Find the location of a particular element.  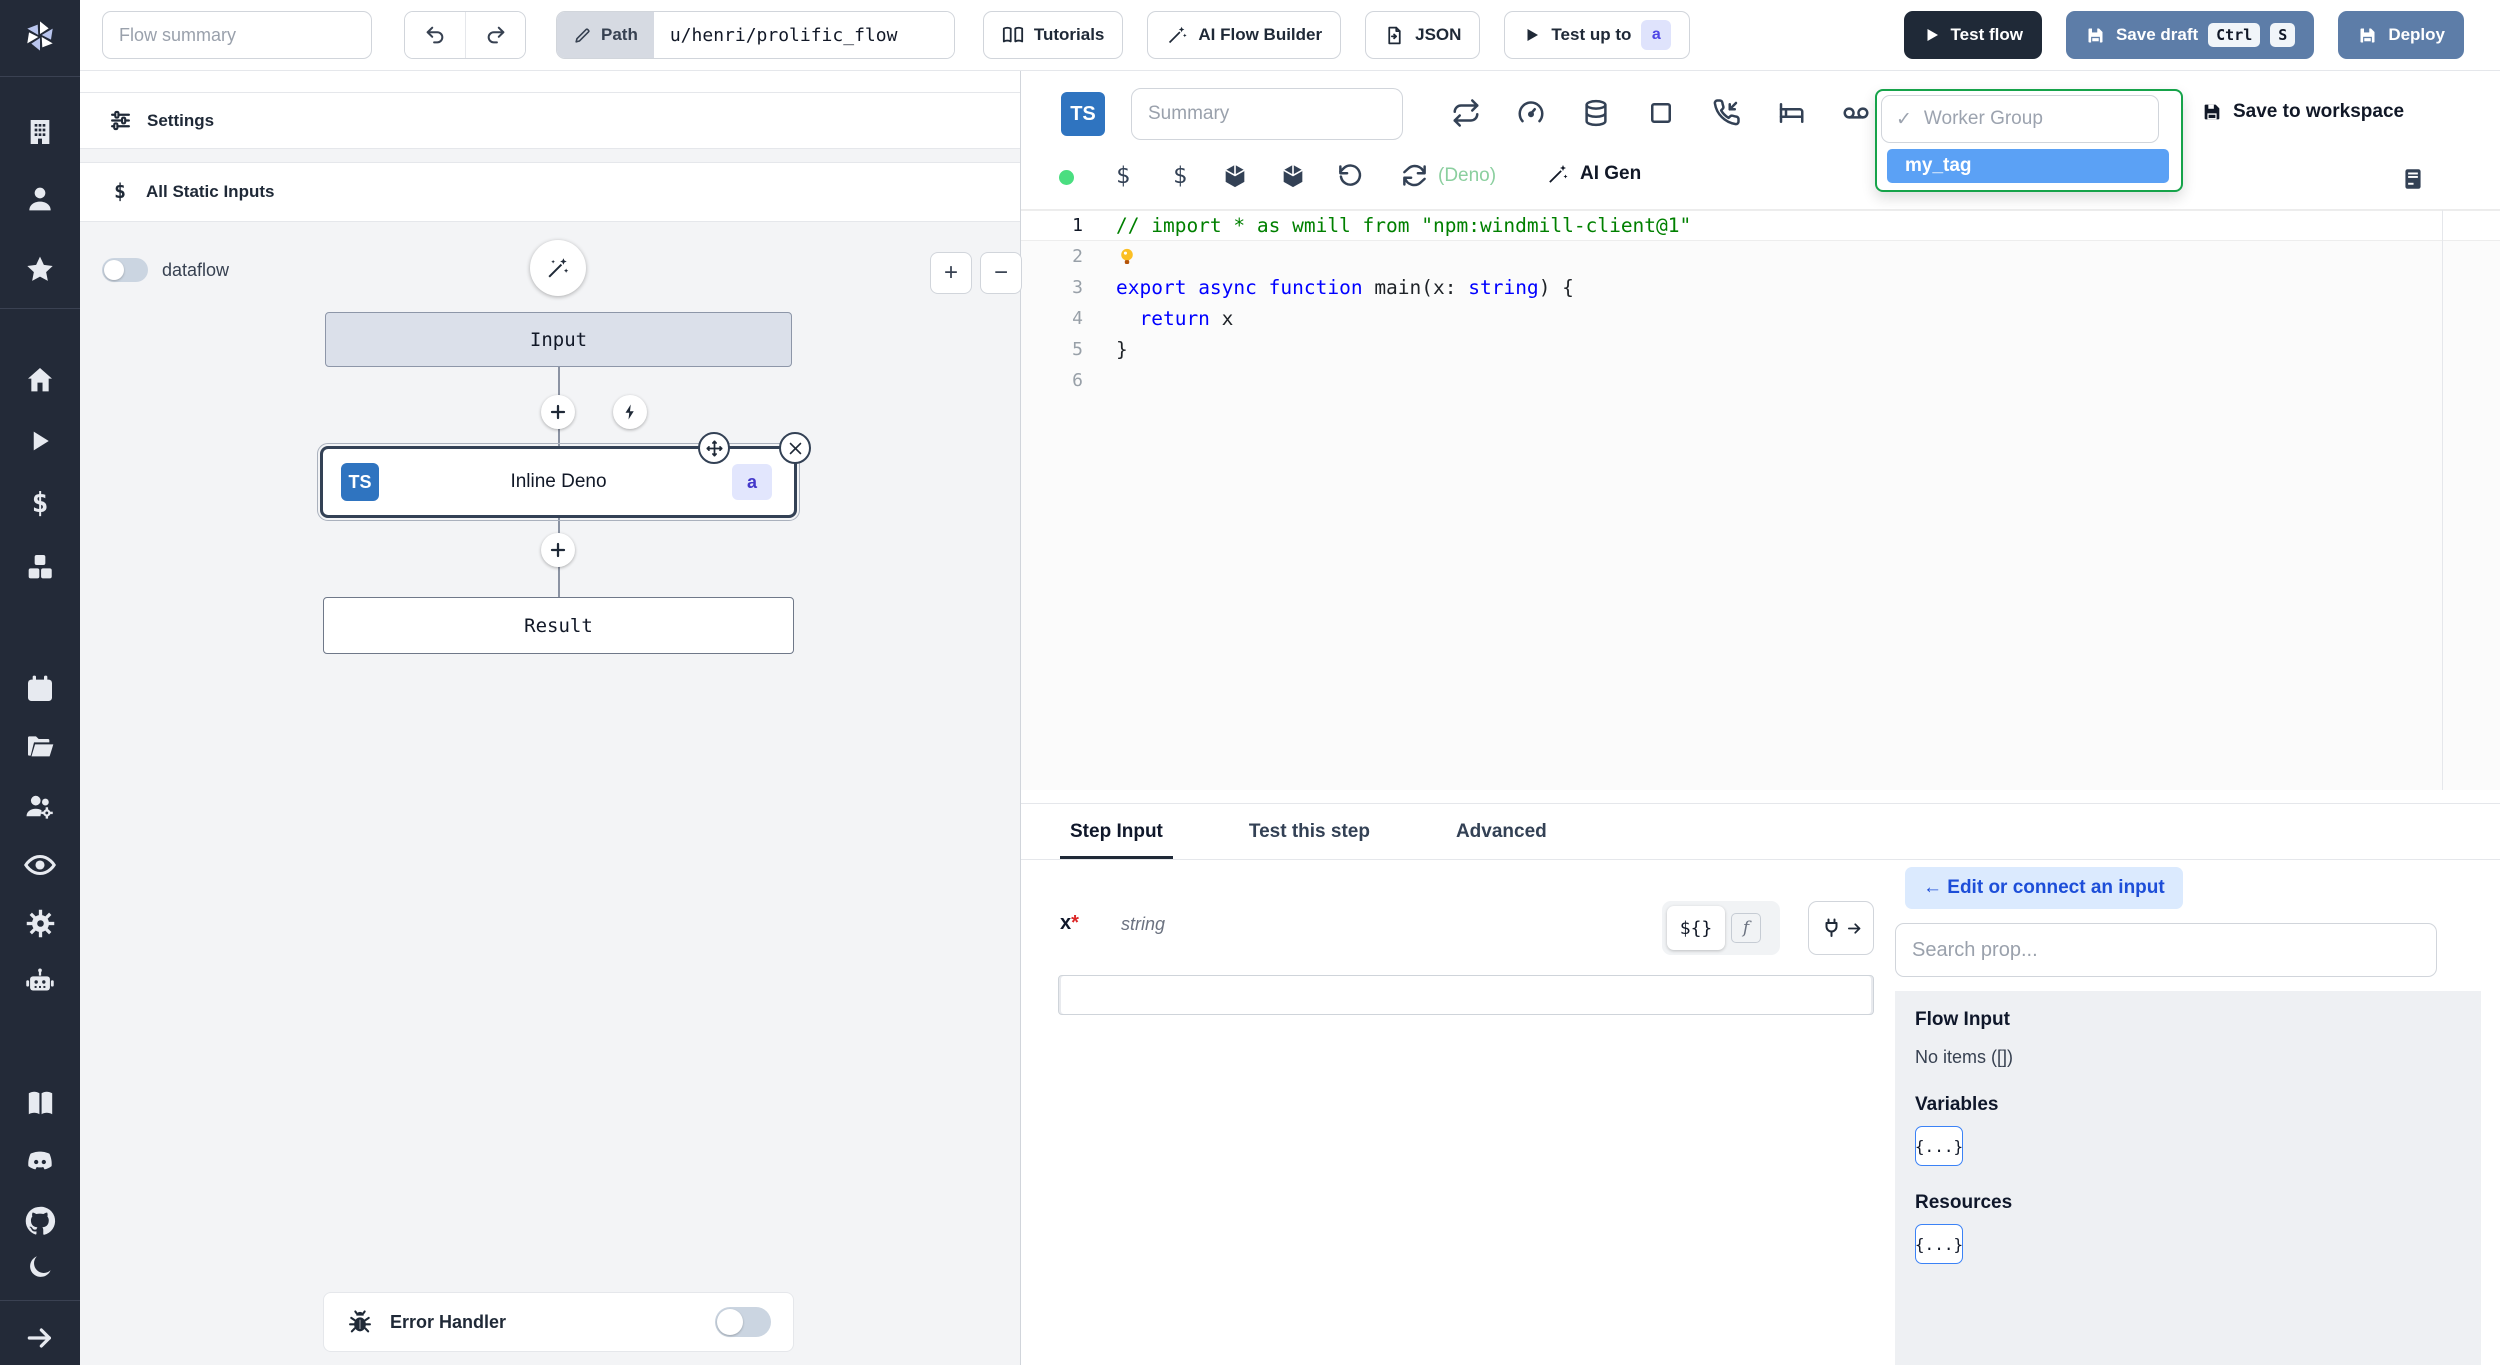

error-handler-row: Error Handler is located at coordinates (558, 1322).